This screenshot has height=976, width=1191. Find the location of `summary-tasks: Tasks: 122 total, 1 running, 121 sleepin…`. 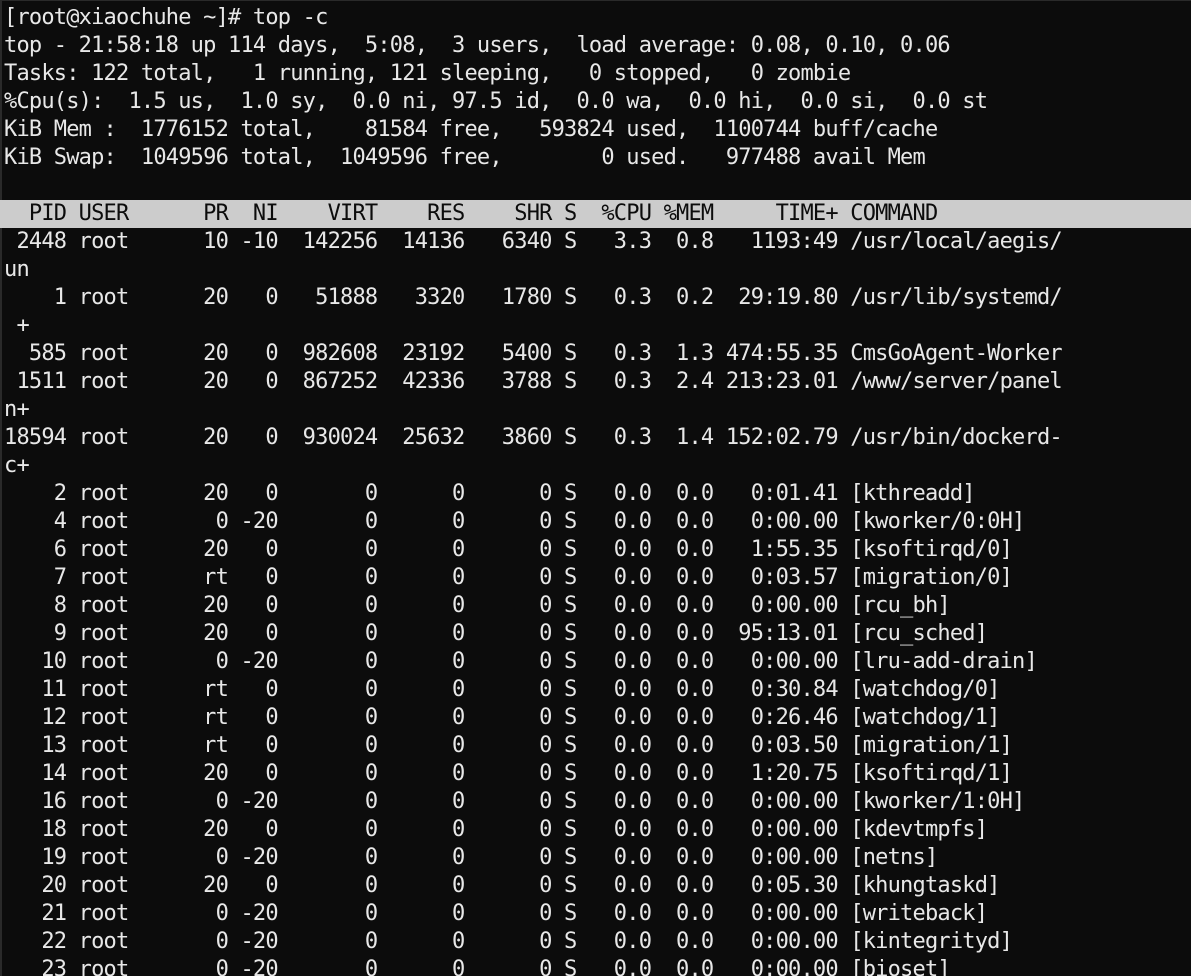

summary-tasks: Tasks: 122 total, 1 running, 121 sleepin… is located at coordinates (427, 73).